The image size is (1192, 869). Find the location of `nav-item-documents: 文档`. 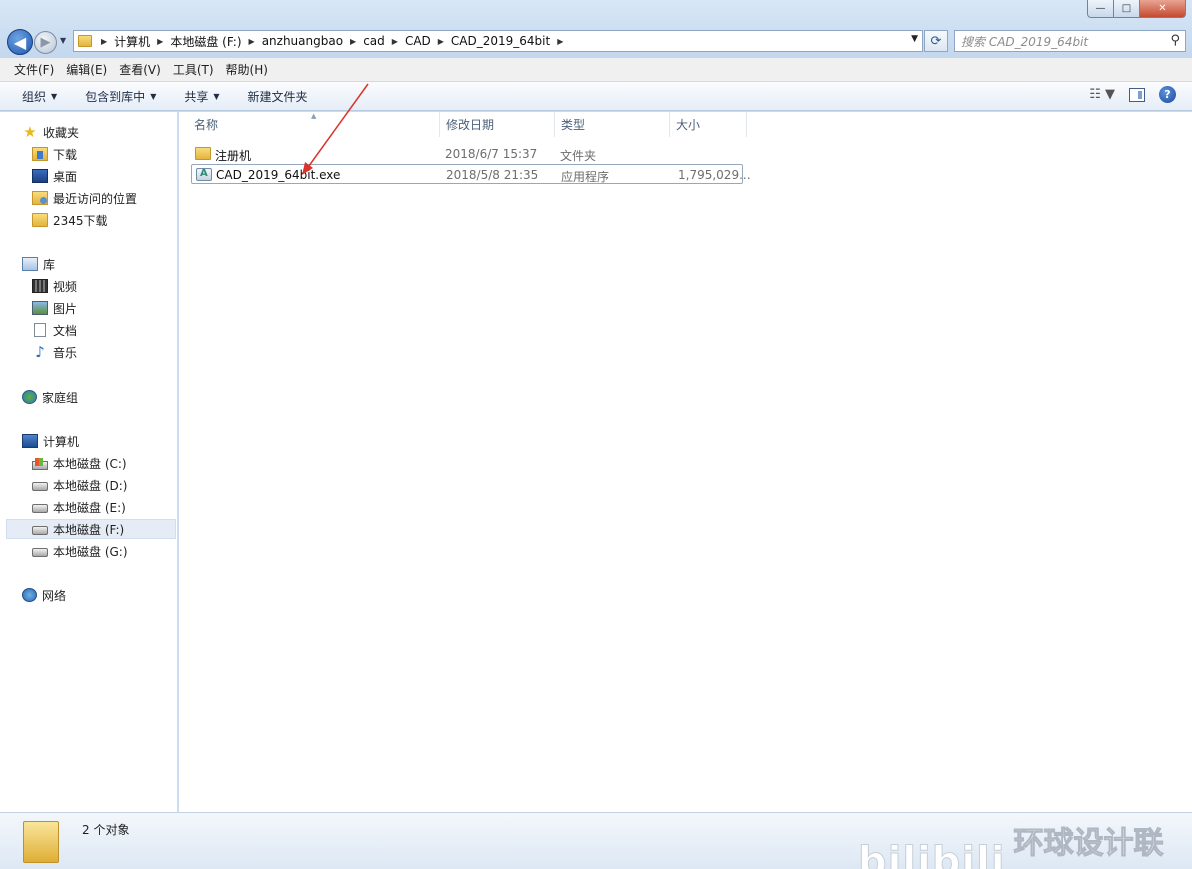

nav-item-documents: 文档 is located at coordinates (54, 330).